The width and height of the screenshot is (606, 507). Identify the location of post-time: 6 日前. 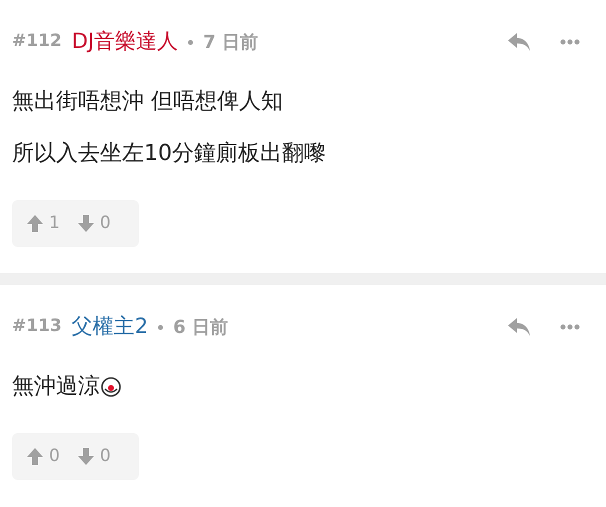
(200, 328).